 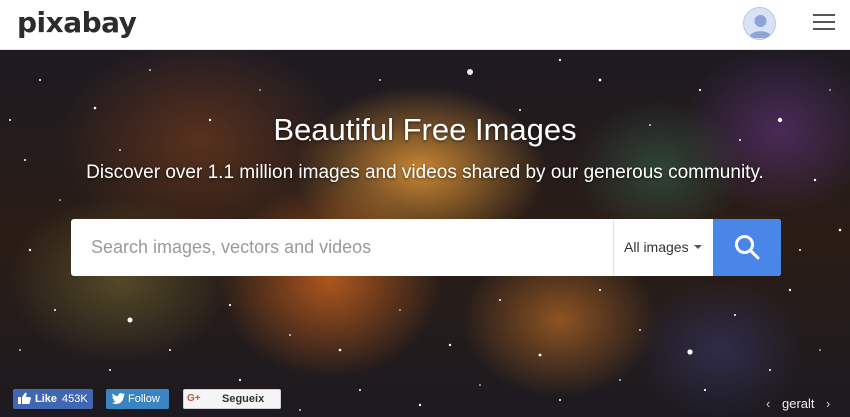 I want to click on facebook-like-label: Like, so click(x=46, y=399).